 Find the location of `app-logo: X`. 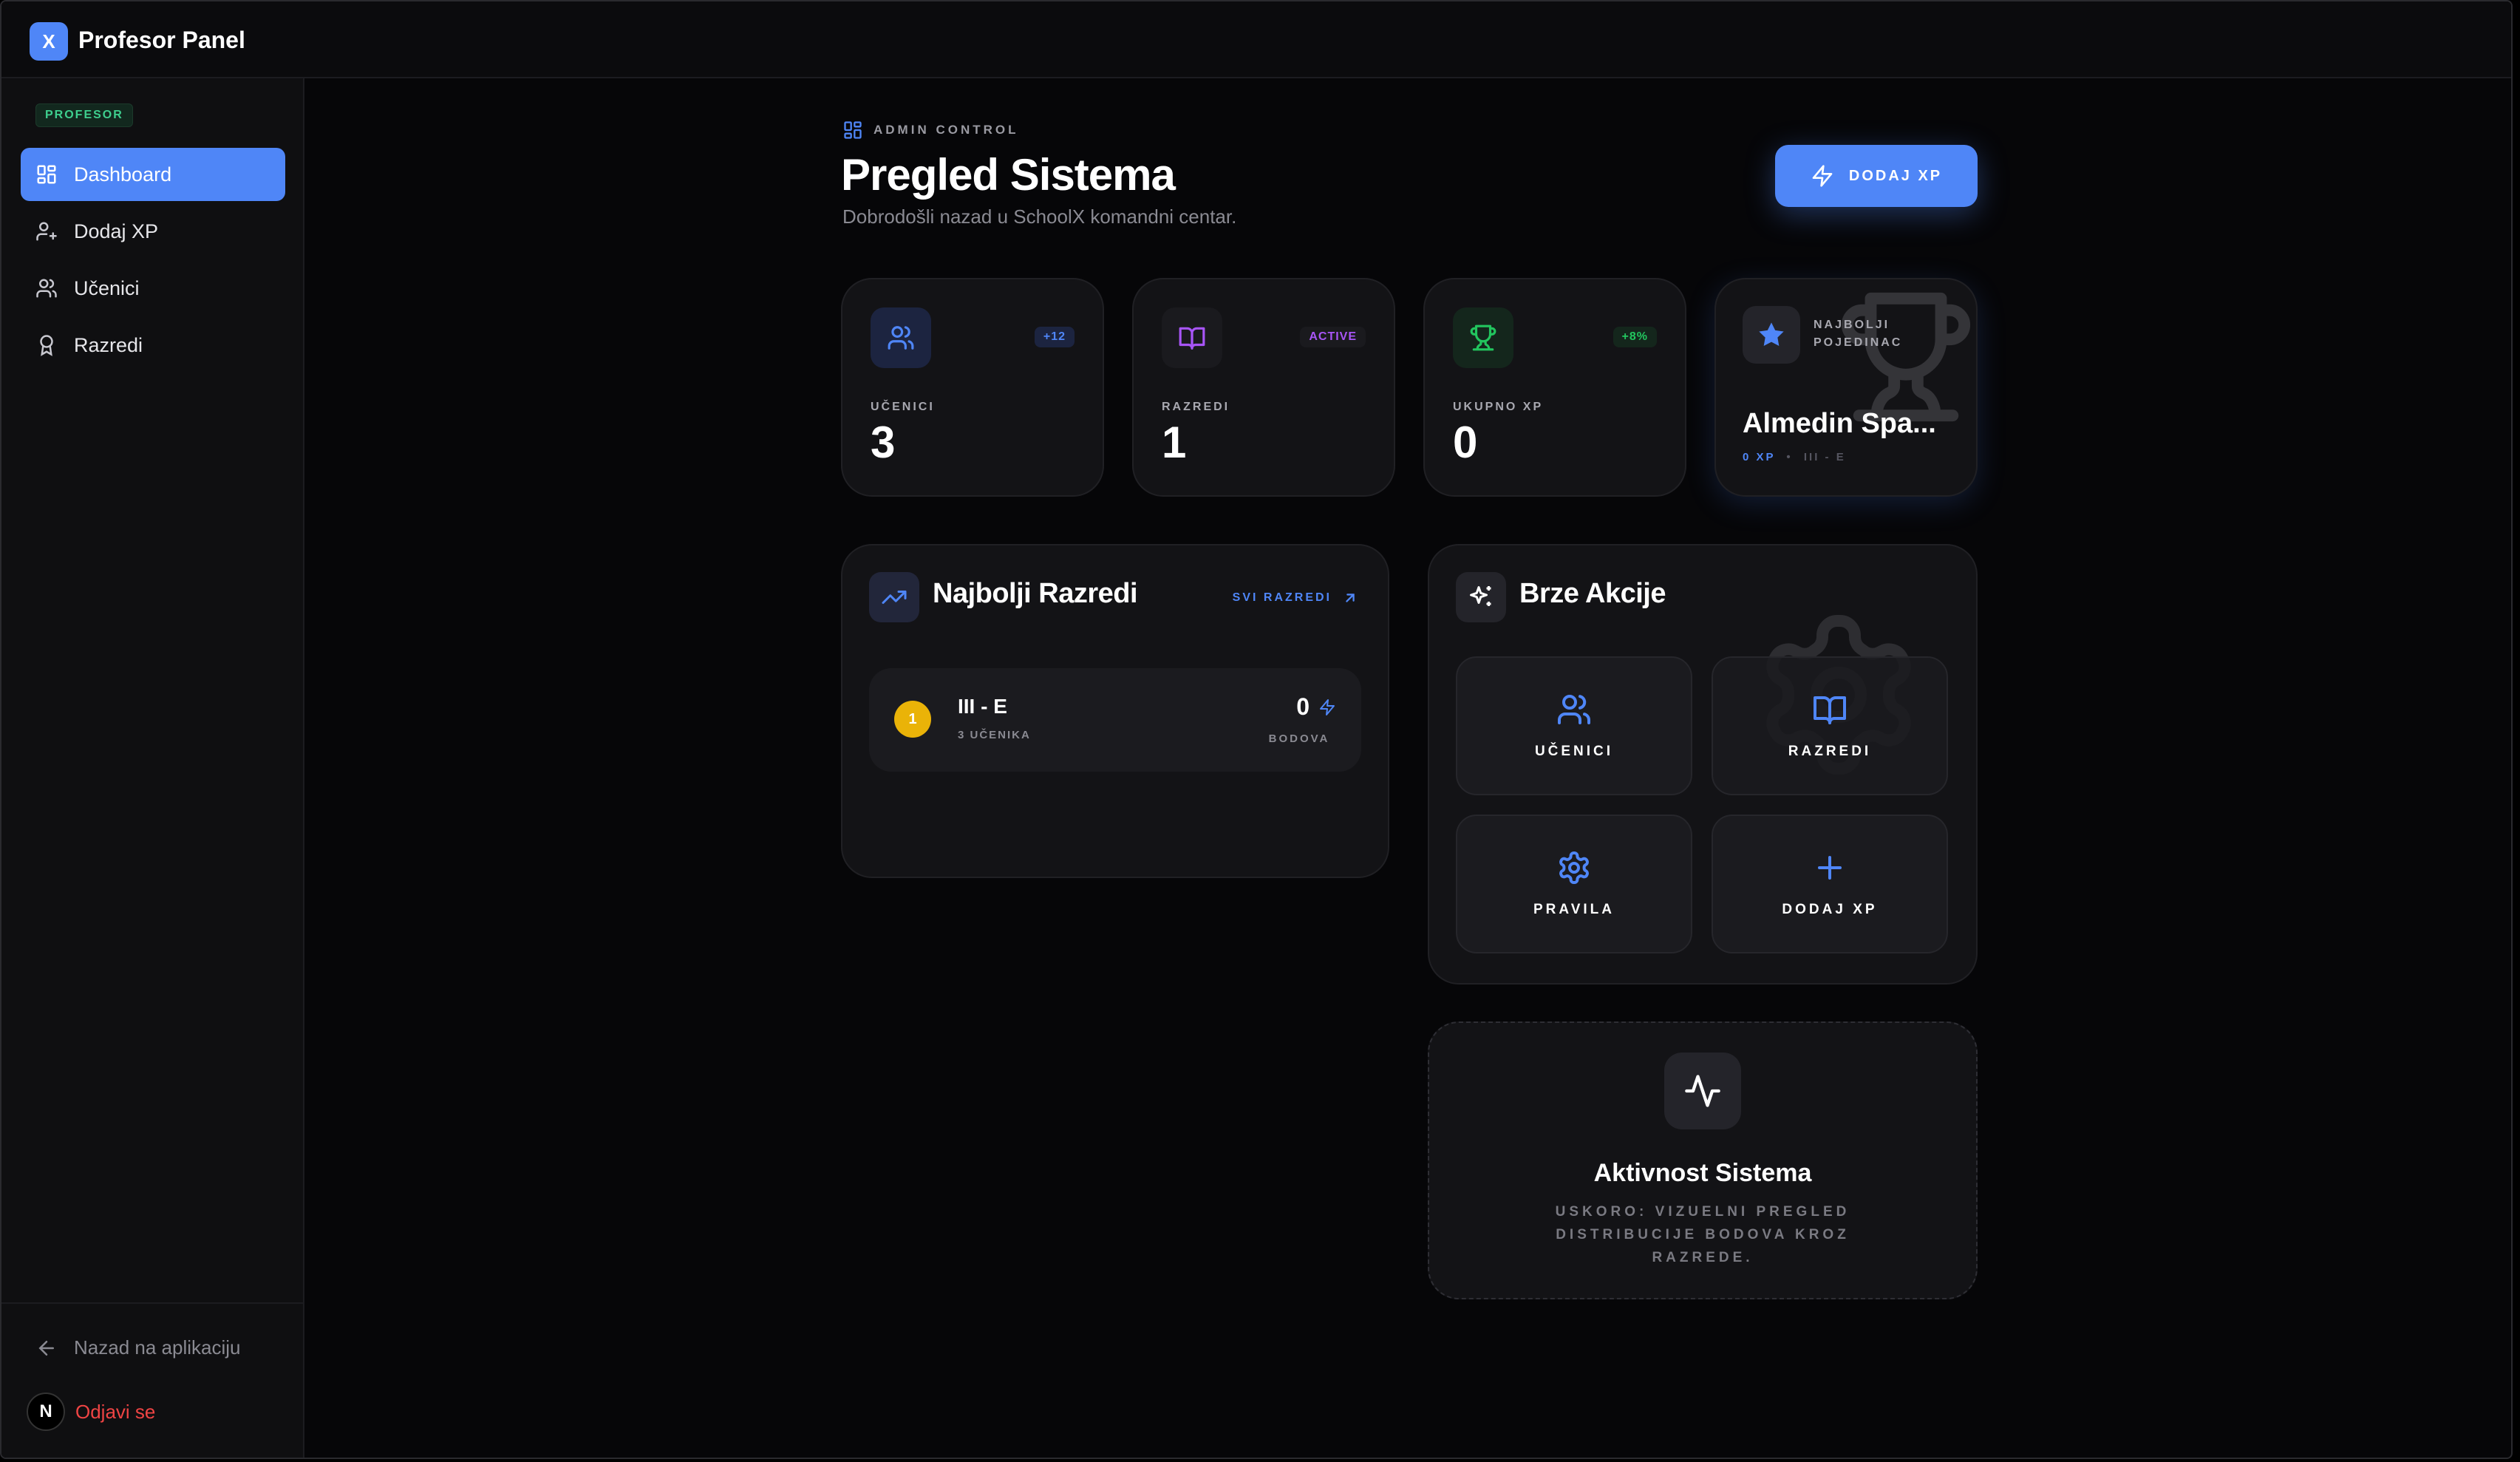

app-logo: X is located at coordinates (49, 41).